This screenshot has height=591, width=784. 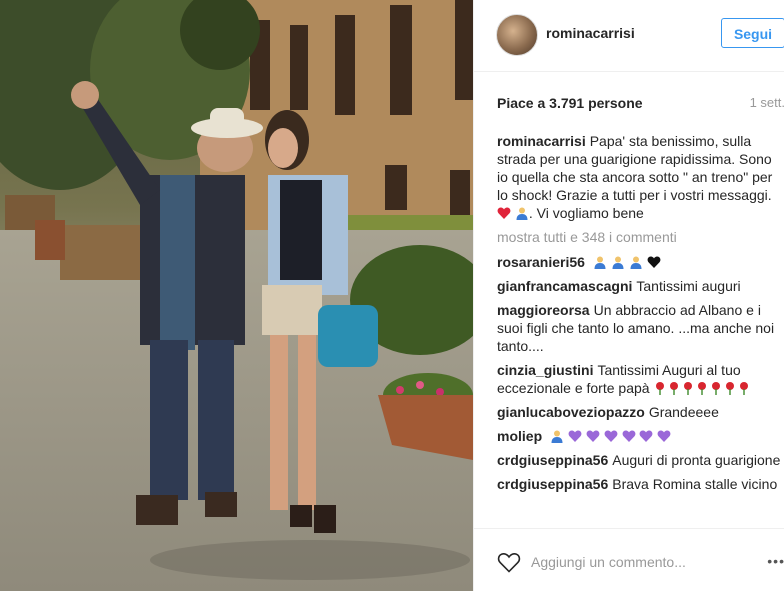 I want to click on view-all-comments: mostra tutti e 348 i commenti, so click(x=640, y=237).